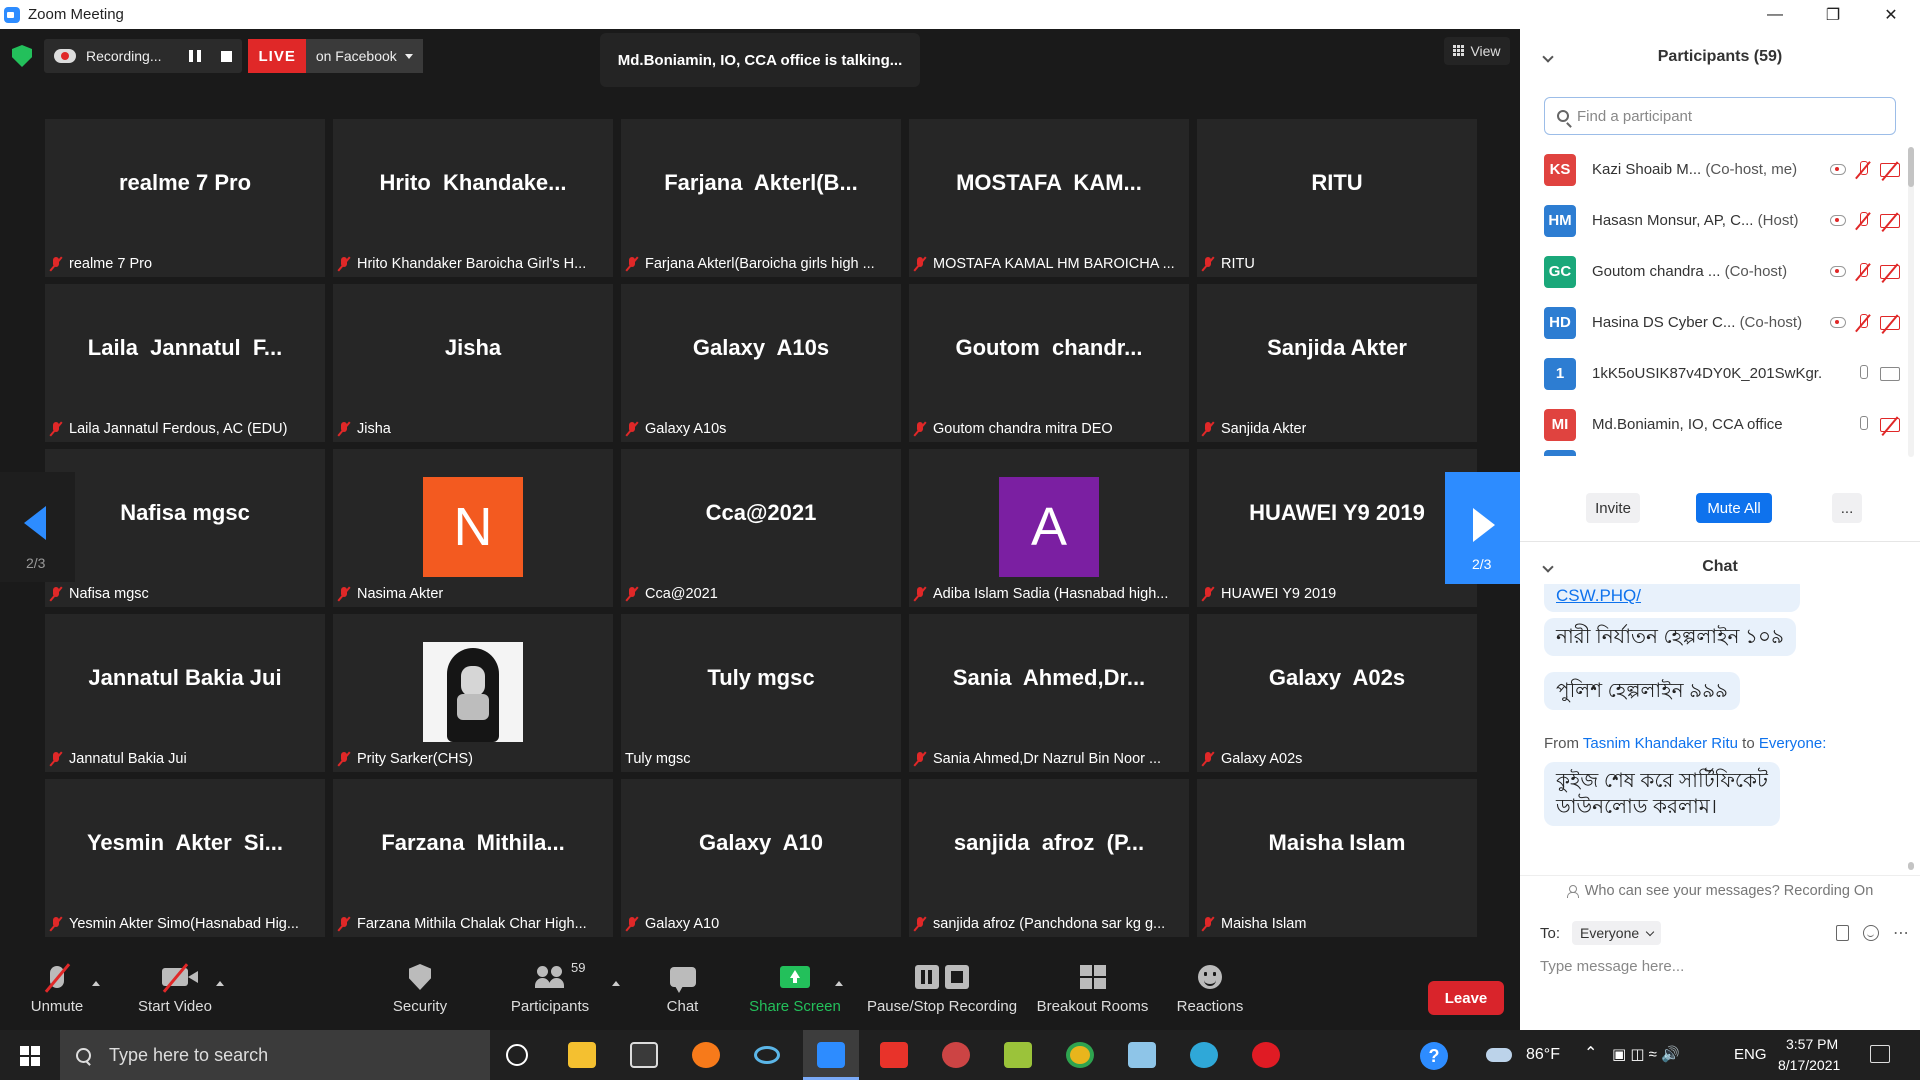 The image size is (1920, 1080). What do you see at coordinates (682, 988) in the screenshot?
I see `chat-button: Chat` at bounding box center [682, 988].